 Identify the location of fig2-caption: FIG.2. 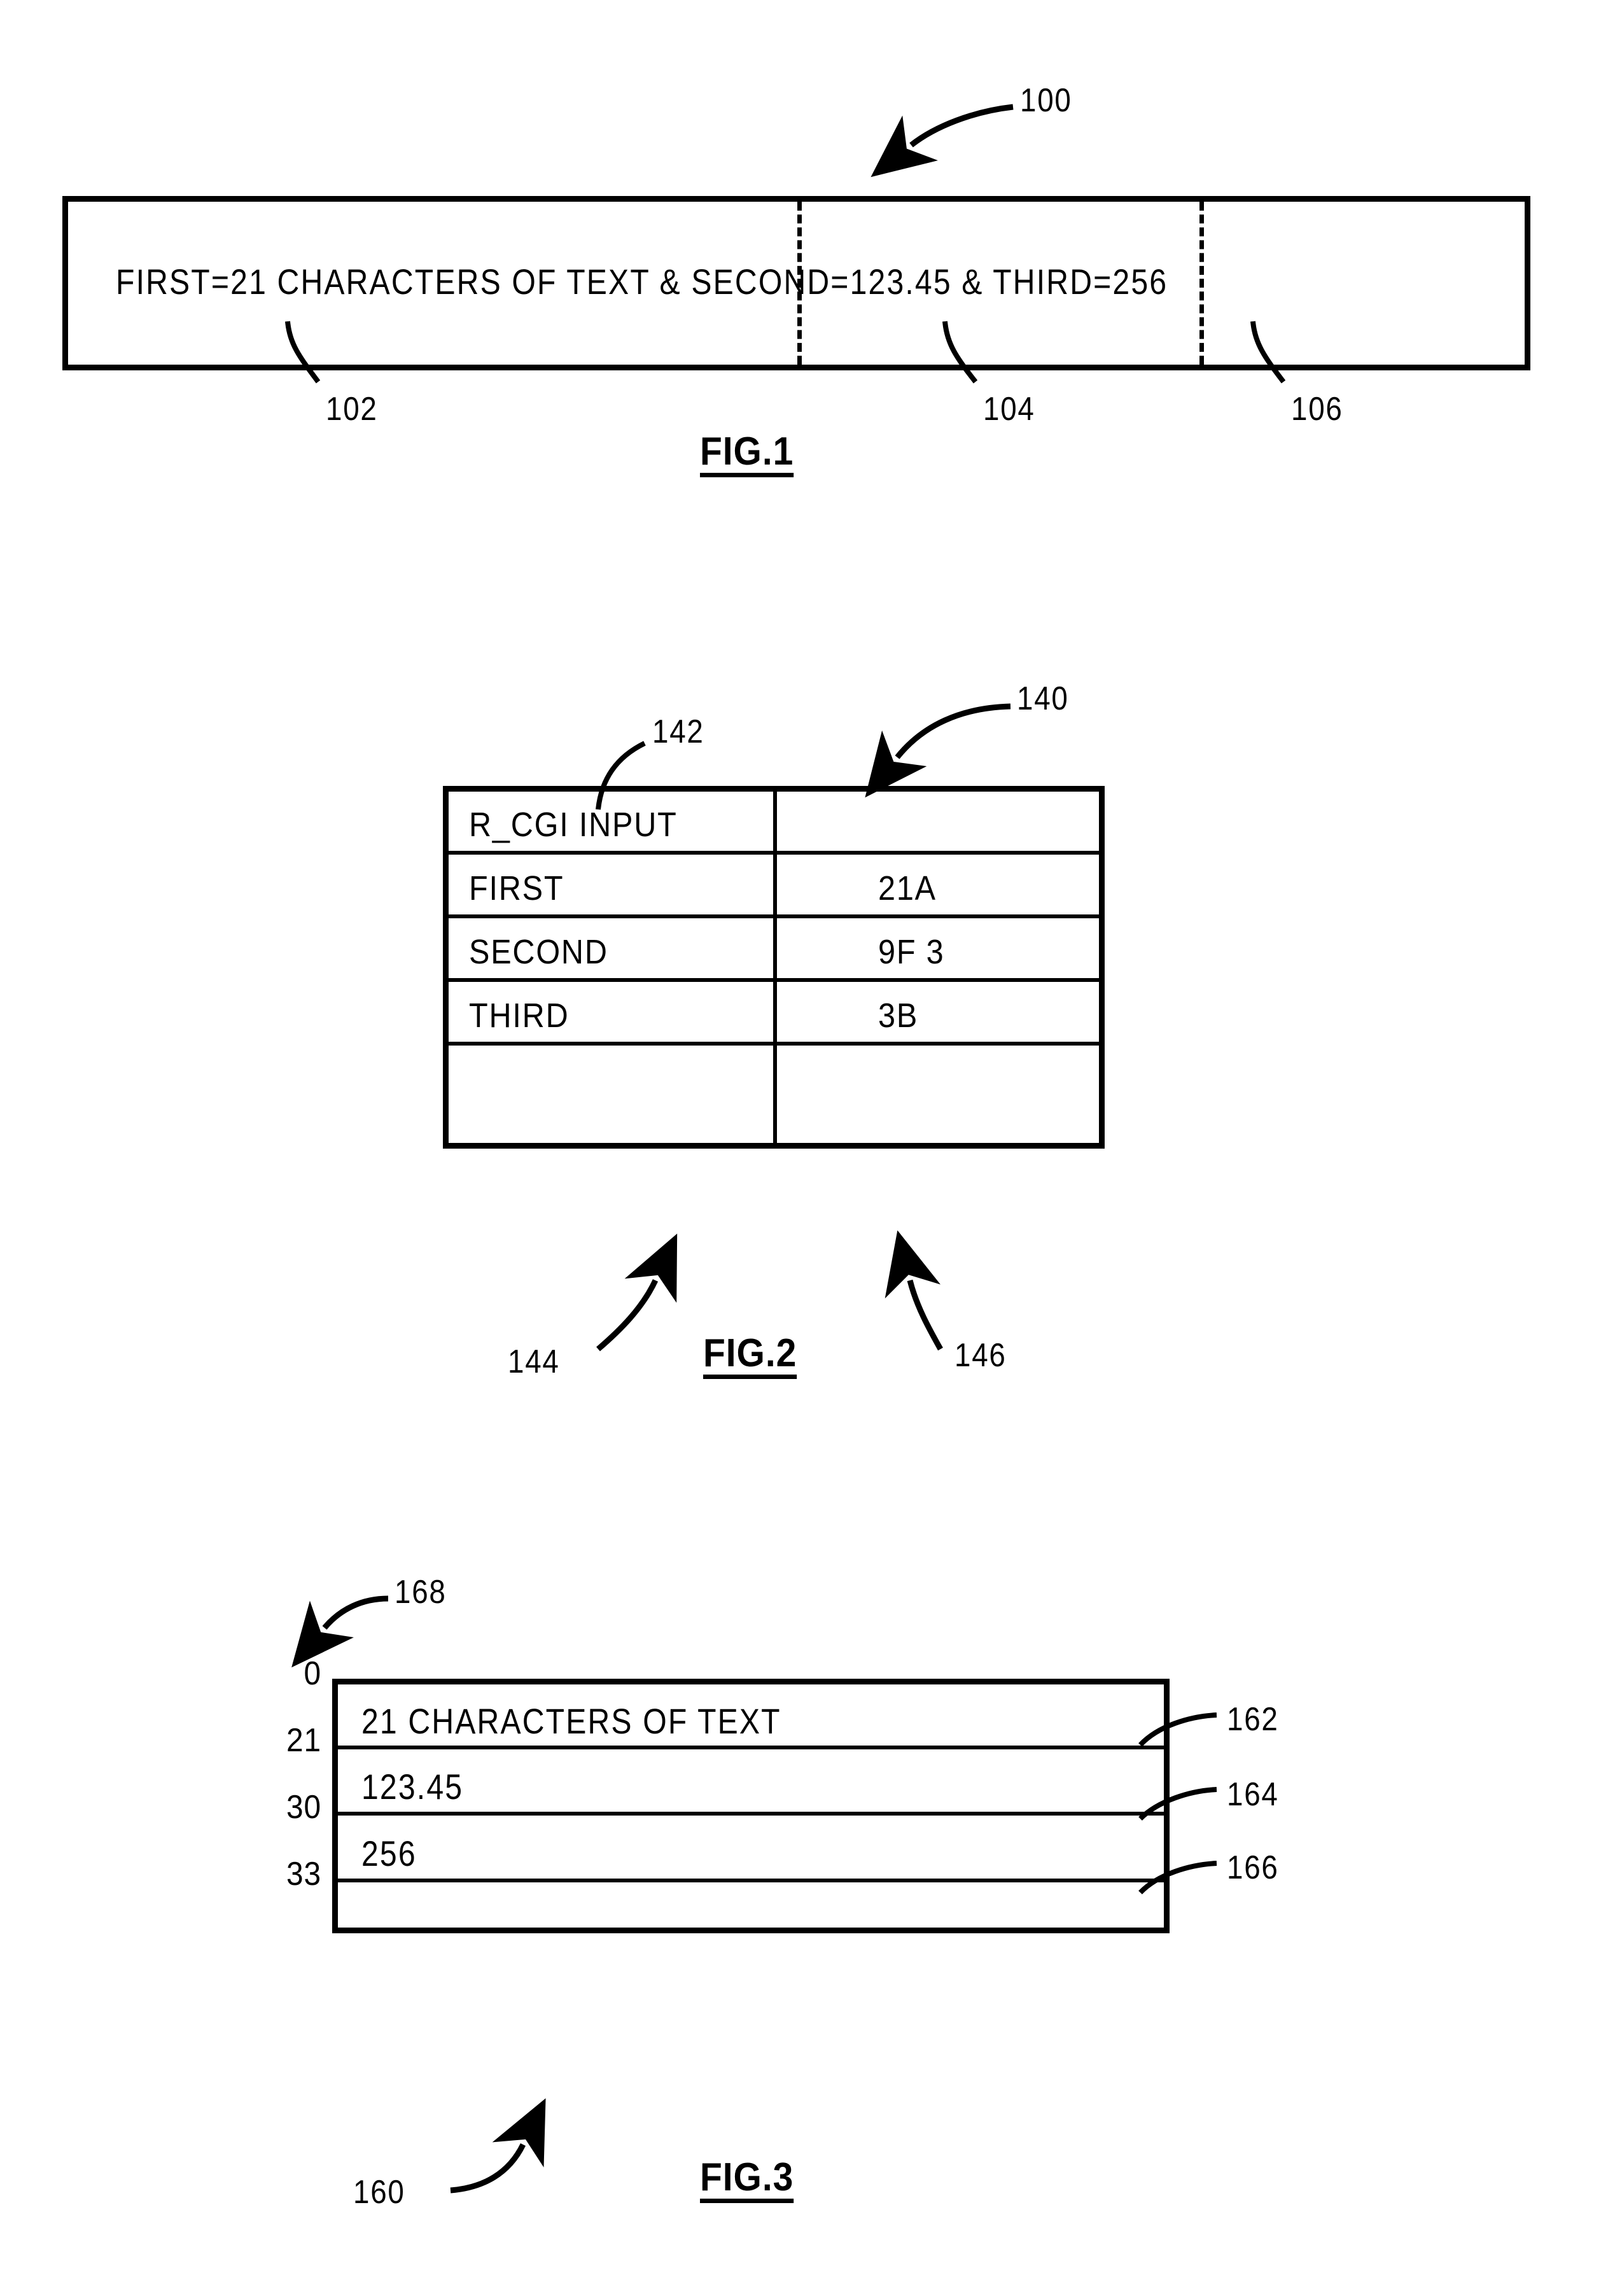
(750, 1356).